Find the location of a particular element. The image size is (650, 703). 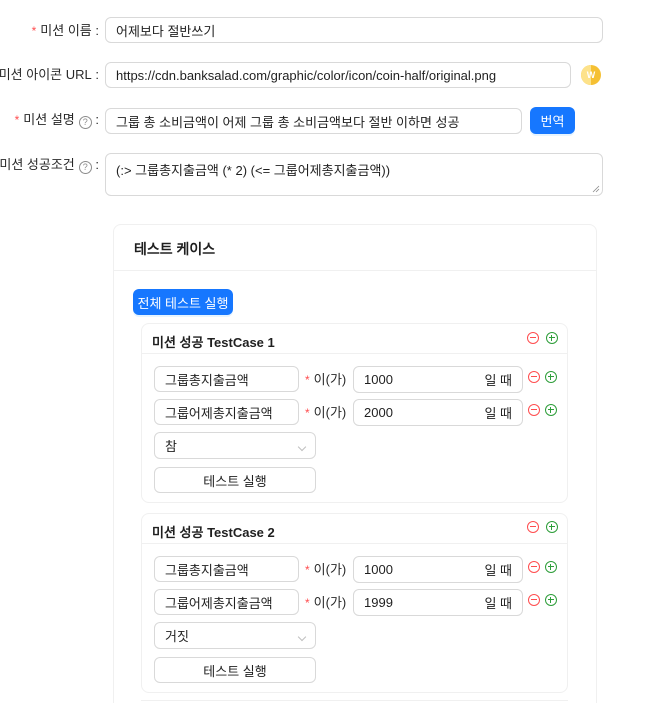

variable-value-input: 1999 일 때 is located at coordinates (438, 602).